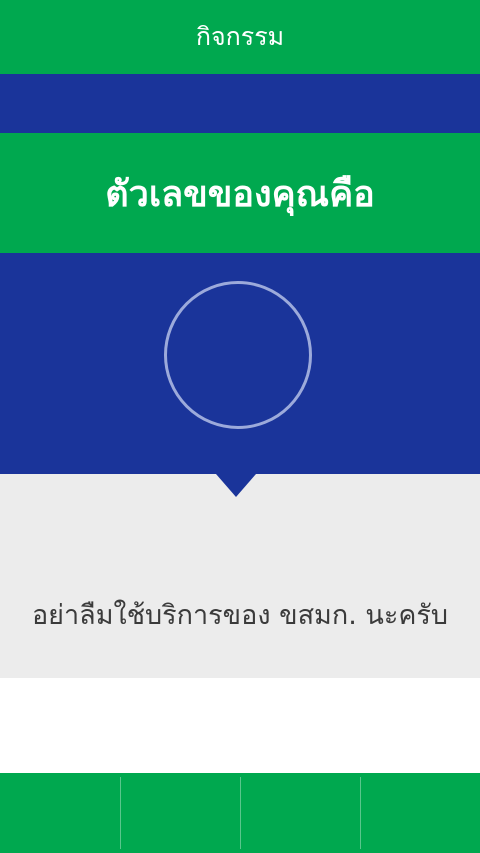  I want to click on blue-band, so click(240, 103).